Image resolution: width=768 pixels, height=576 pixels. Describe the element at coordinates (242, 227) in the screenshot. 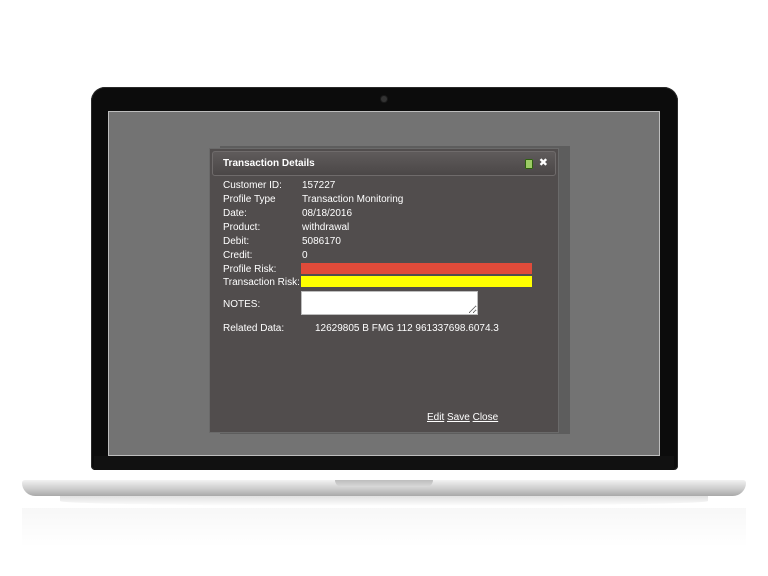

I see `product-label: Product:` at that location.